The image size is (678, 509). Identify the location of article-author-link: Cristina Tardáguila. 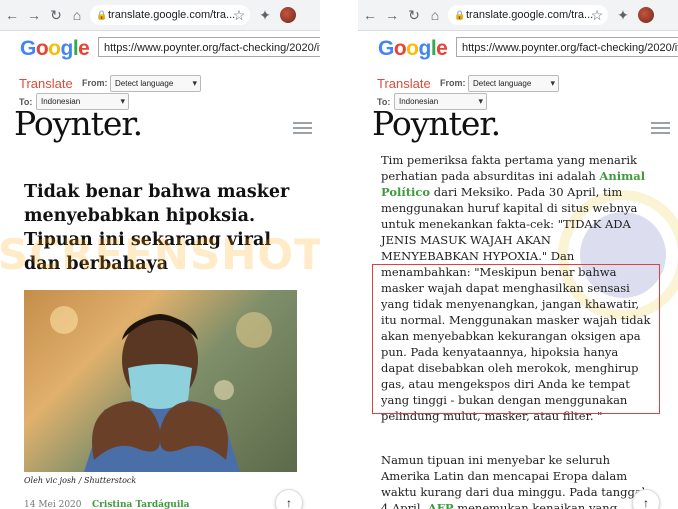
(141, 504).